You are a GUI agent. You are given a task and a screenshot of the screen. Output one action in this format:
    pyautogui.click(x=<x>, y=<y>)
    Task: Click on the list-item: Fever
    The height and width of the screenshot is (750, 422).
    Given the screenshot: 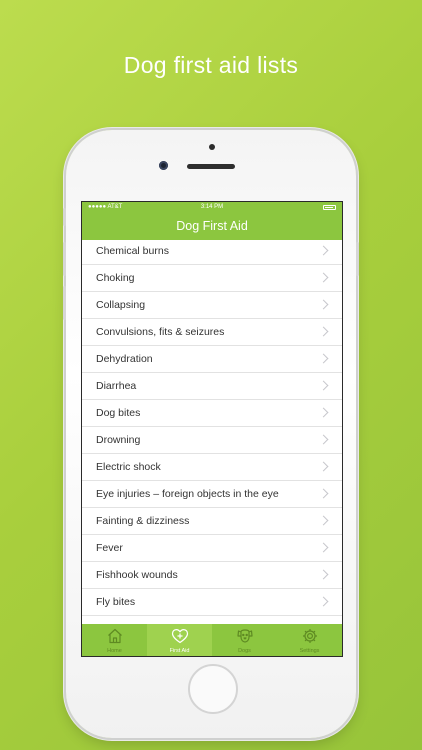 What is the action you would take?
    pyautogui.click(x=212, y=548)
    